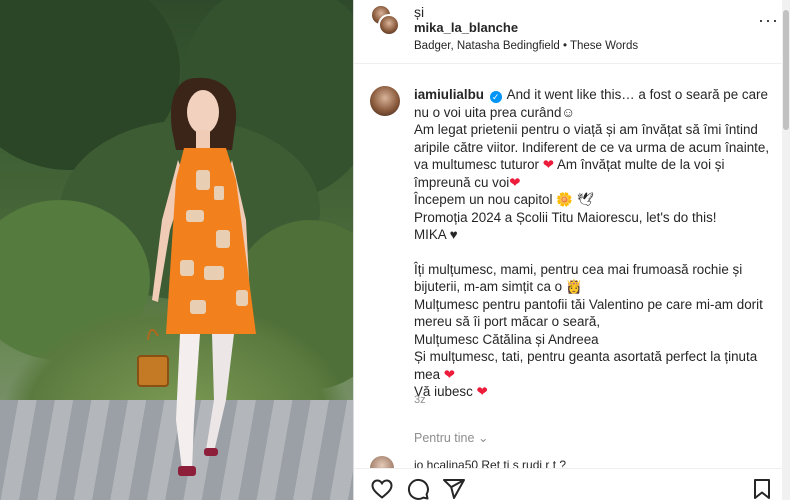  What do you see at coordinates (453, 234) in the screenshot?
I see `black-heart-emoji-icon: ♥` at bounding box center [453, 234].